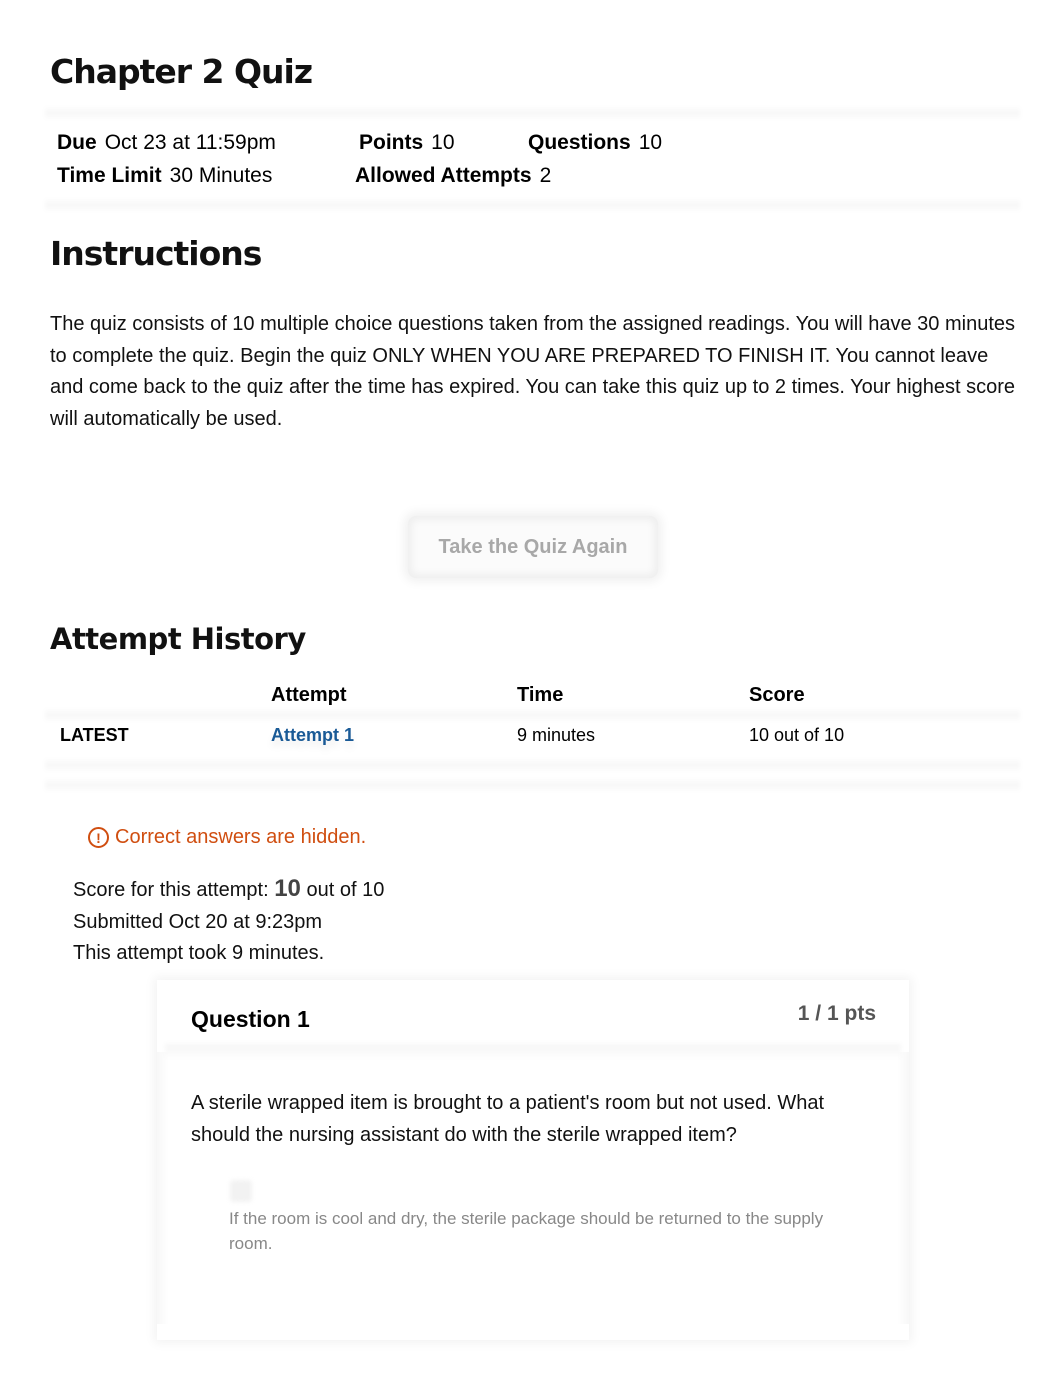 Image resolution: width=1062 pixels, height=1377 pixels. I want to click on instructions-heading: Instructions, so click(156, 253).